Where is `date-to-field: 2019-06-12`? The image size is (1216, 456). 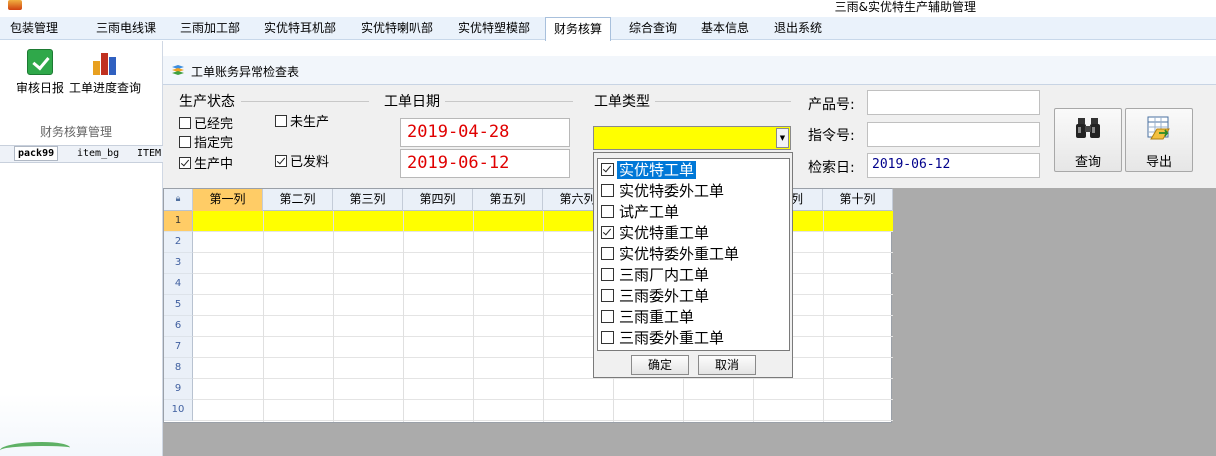 date-to-field: 2019-06-12 is located at coordinates (485, 163).